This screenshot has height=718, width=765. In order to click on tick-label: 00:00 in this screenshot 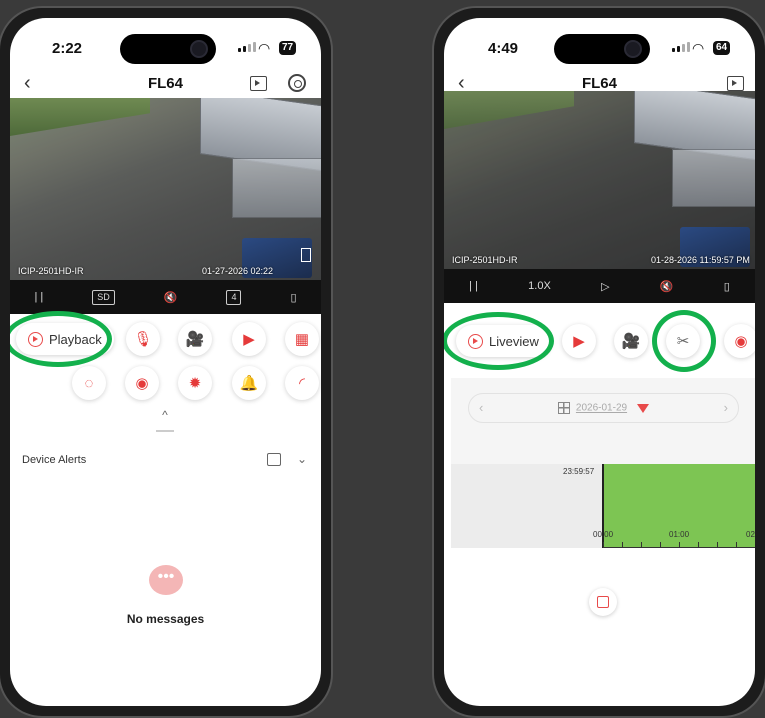, I will do `click(603, 534)`.